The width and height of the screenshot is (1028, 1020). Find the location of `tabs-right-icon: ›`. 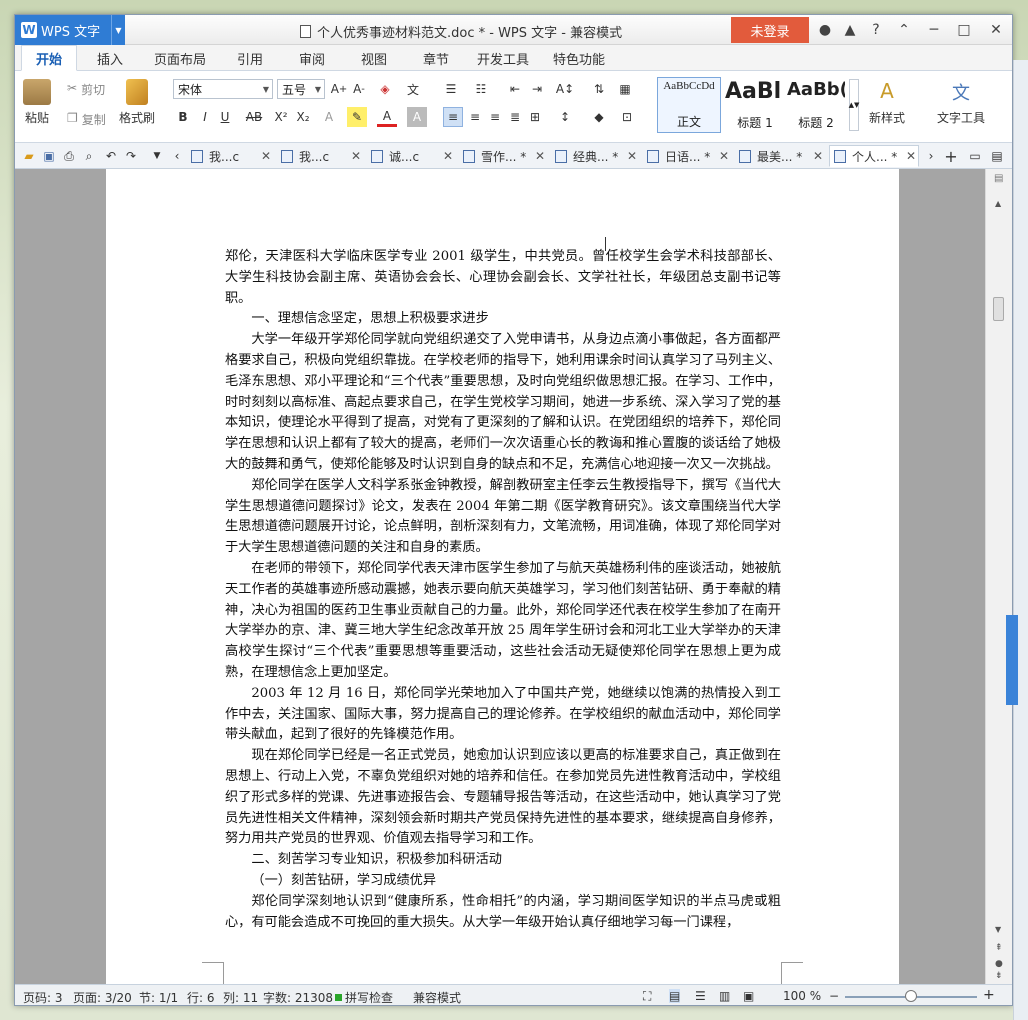

tabs-right-icon: › is located at coordinates (931, 156).